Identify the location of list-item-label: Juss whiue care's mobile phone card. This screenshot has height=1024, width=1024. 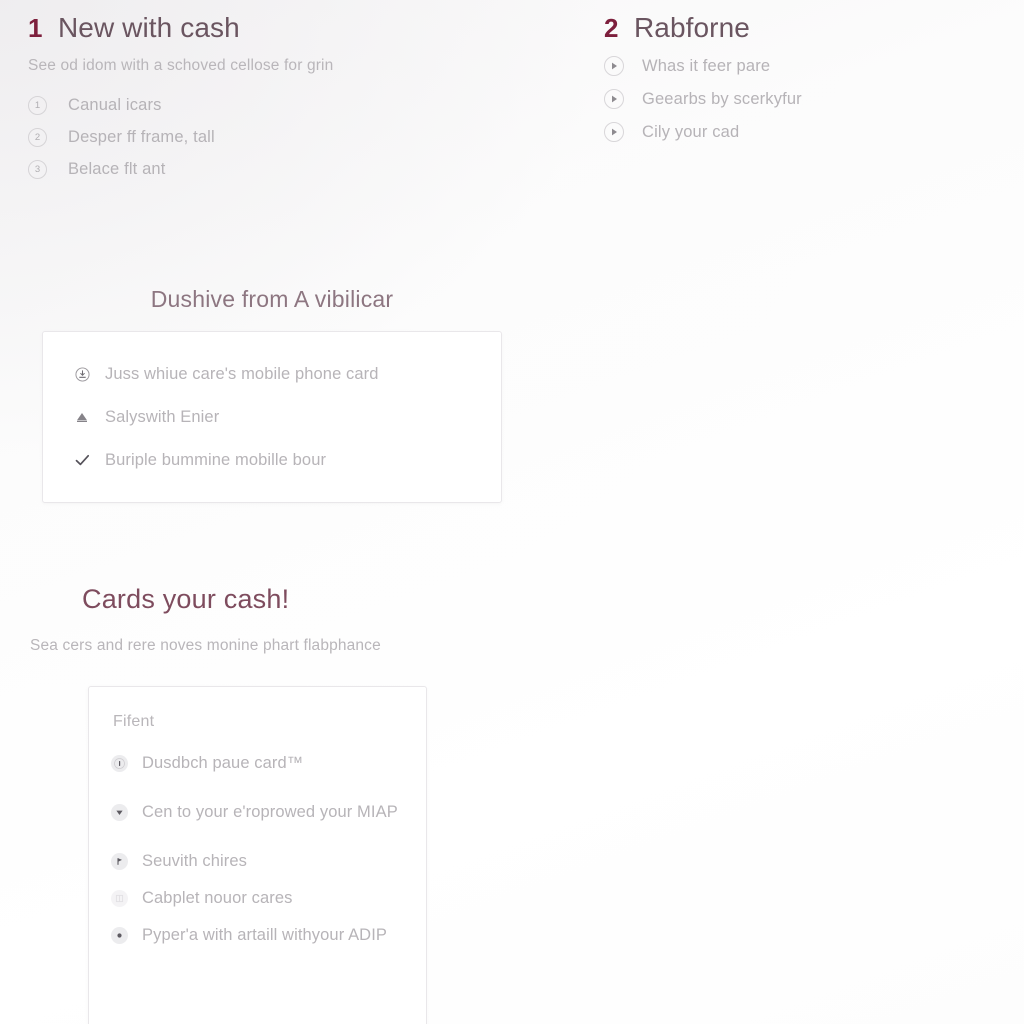
(242, 374).